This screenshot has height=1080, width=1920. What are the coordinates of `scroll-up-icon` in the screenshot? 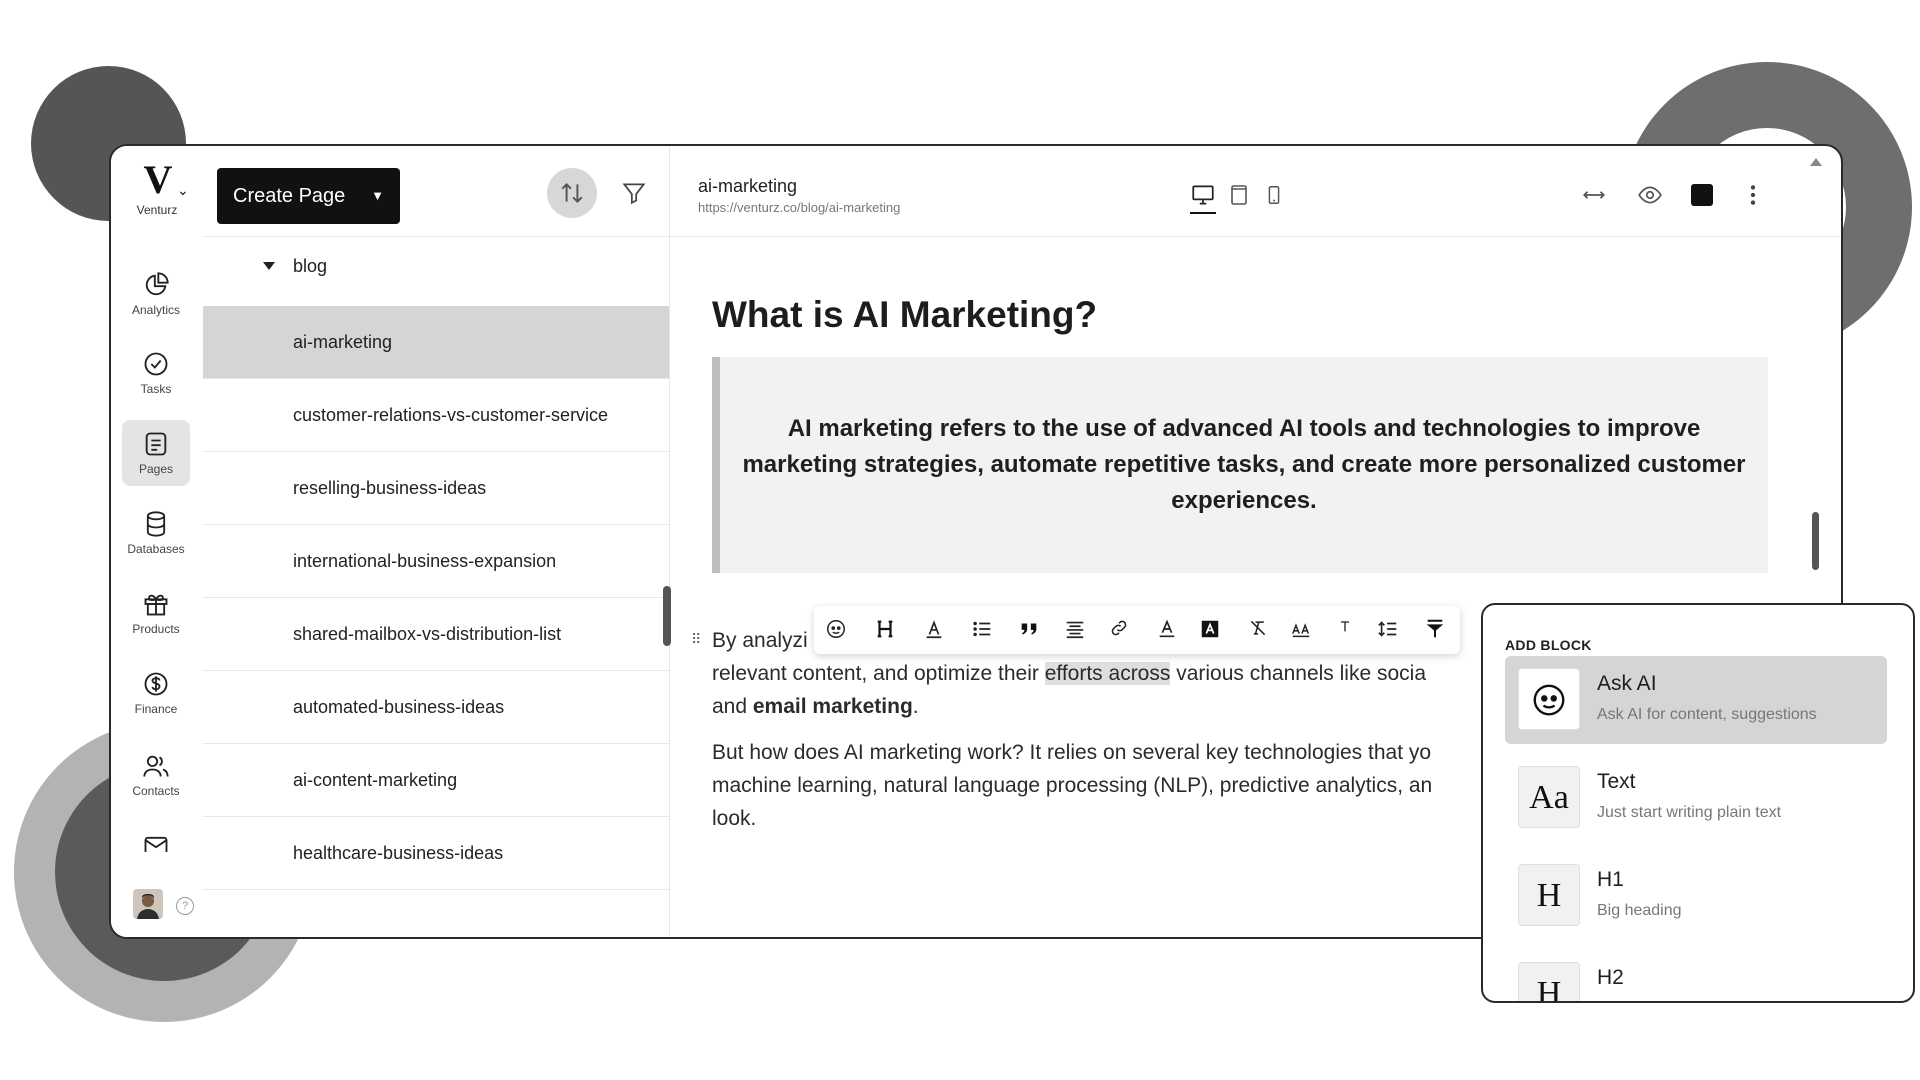 It's located at (1816, 162).